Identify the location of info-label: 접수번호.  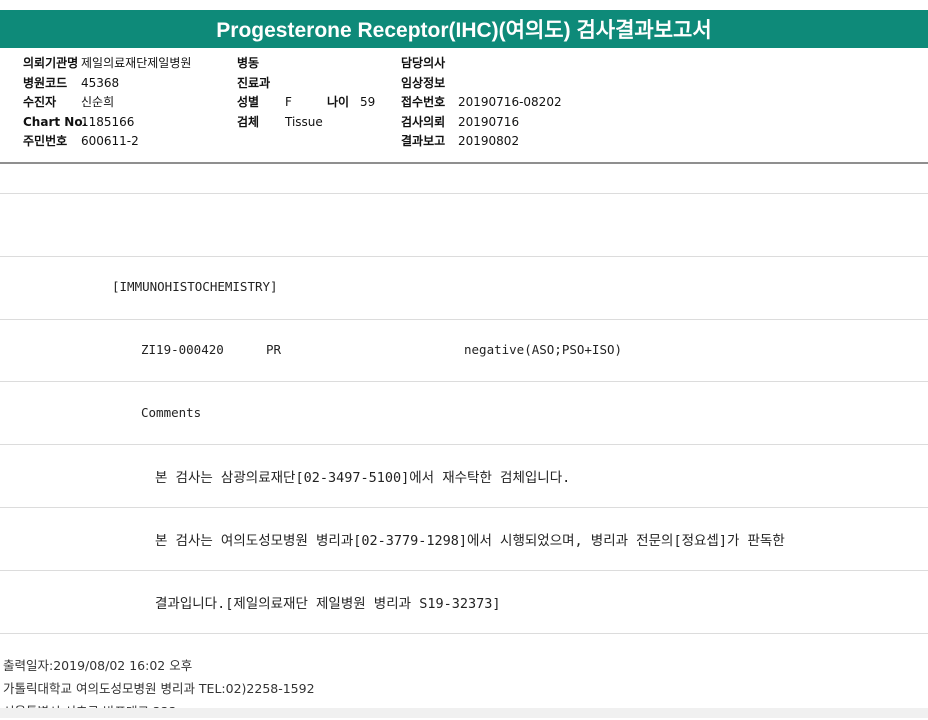
(423, 102).